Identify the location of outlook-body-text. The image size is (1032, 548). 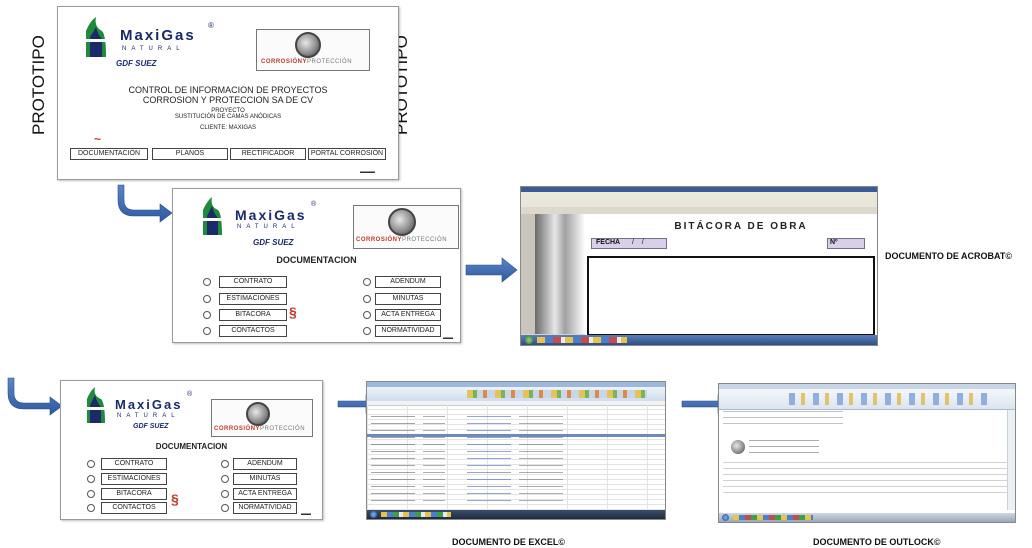
(865, 478).